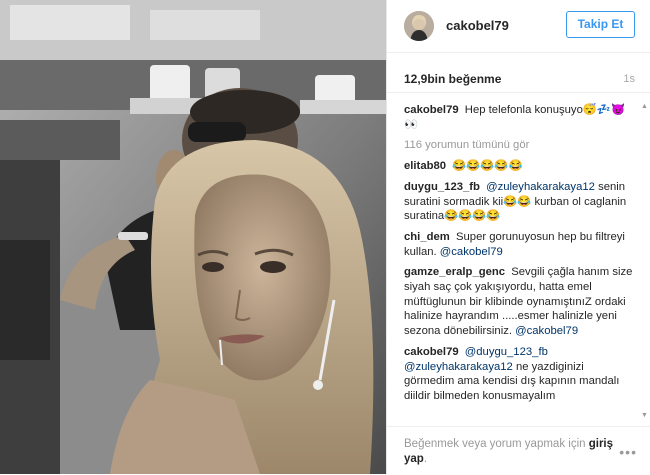 The image size is (650, 475). Describe the element at coordinates (628, 452) in the screenshot. I see `more-options-icon: •••` at that location.